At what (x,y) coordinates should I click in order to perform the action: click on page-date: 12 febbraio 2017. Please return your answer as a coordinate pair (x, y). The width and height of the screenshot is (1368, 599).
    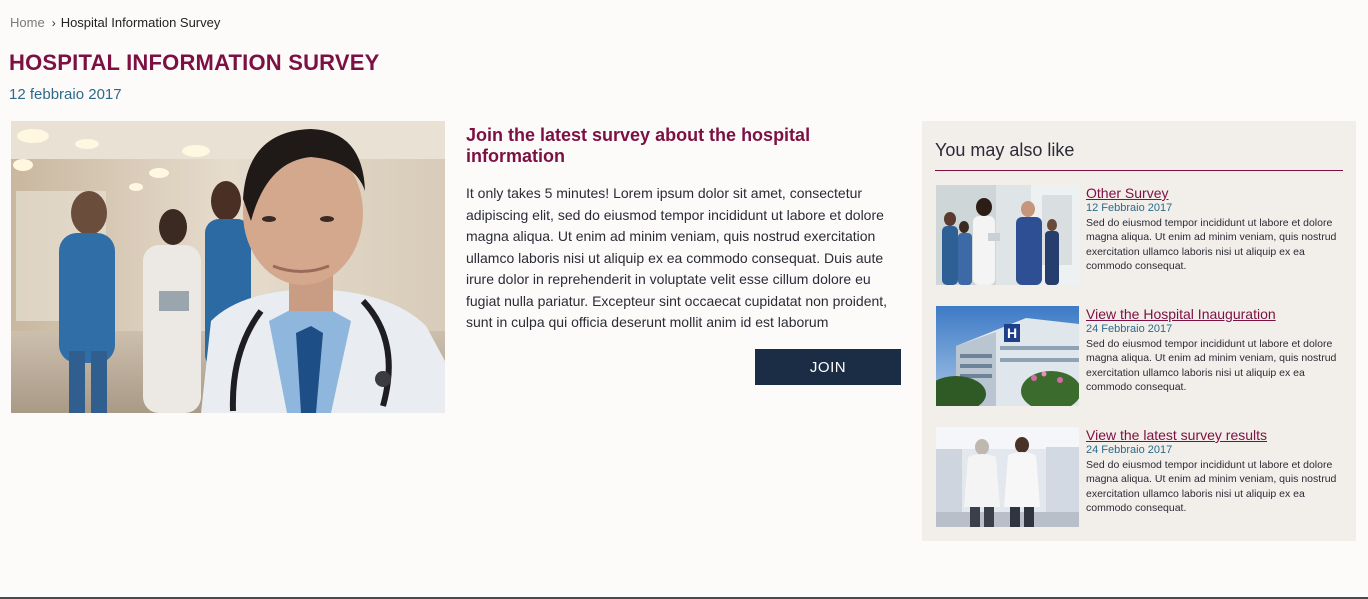
    Looking at the image, I should click on (65, 94).